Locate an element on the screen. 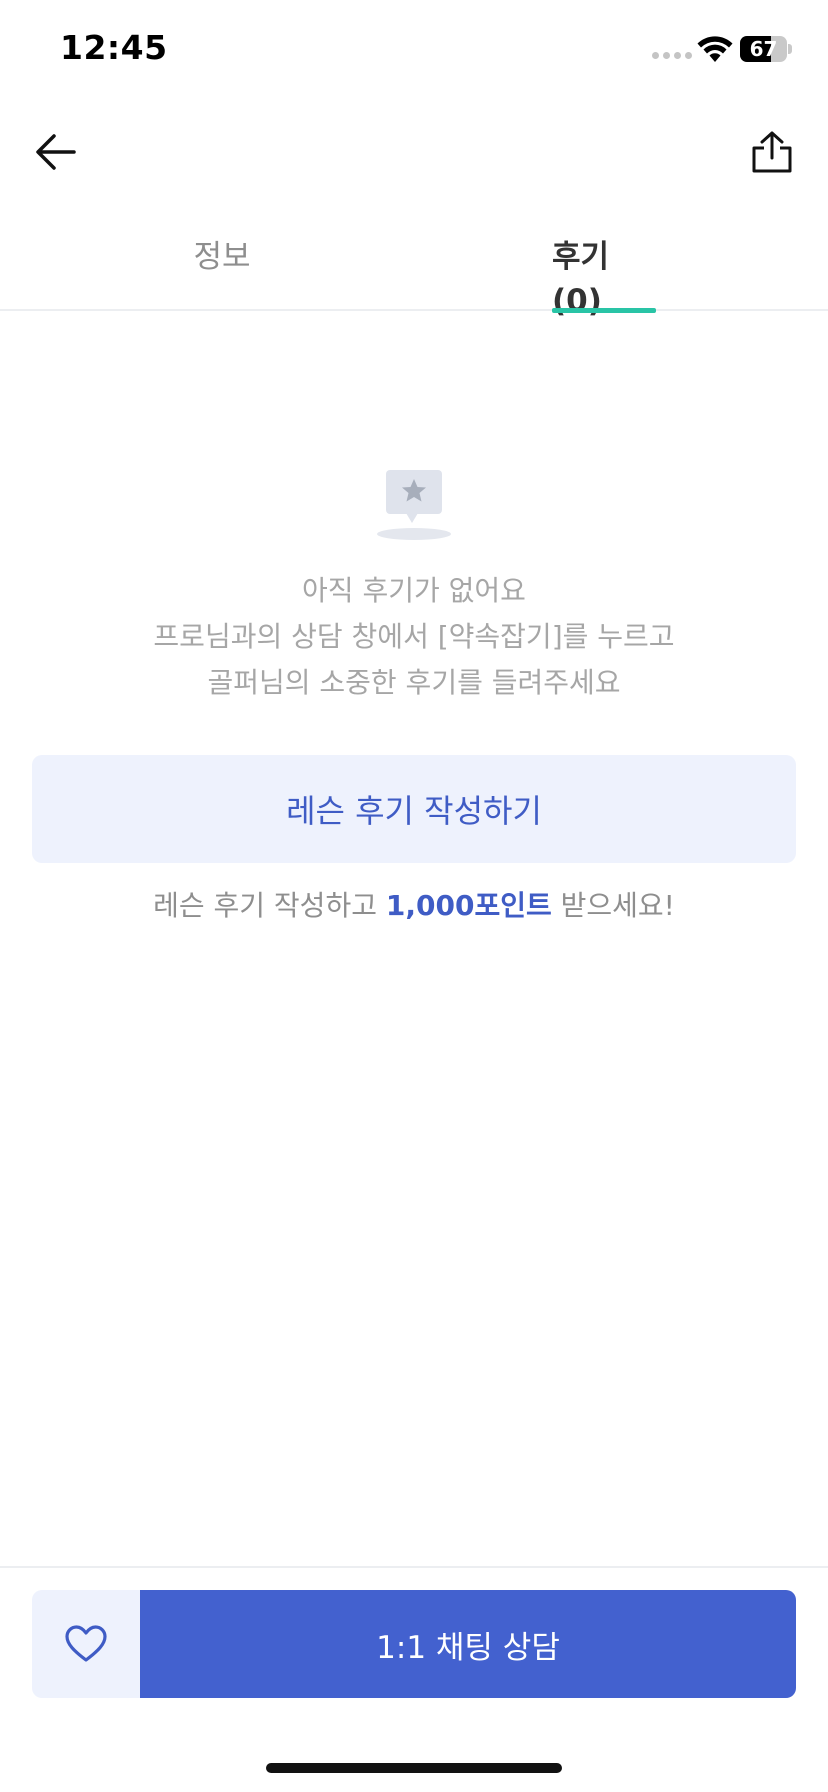  arrow-left-icon is located at coordinates (56, 152).